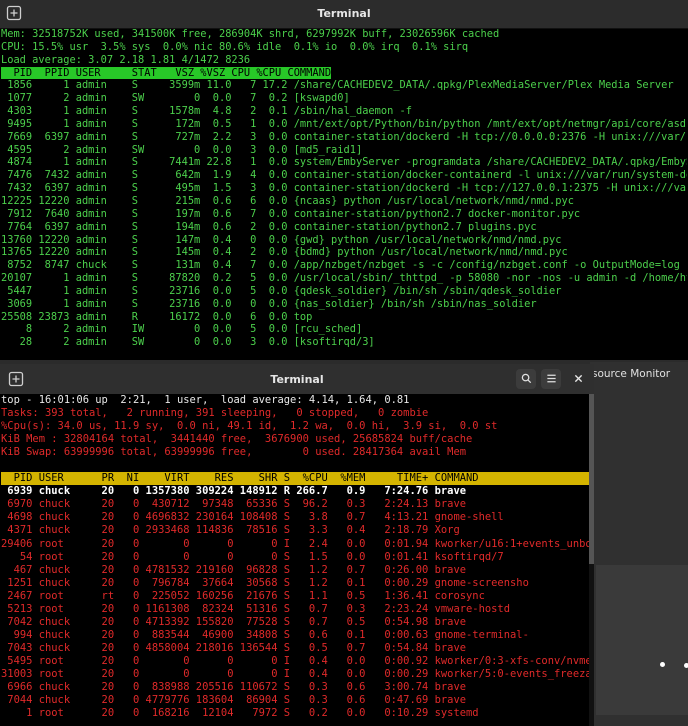 This screenshot has width=688, height=726. Describe the element at coordinates (157, 316) in the screenshot. I see `process-row: 25508 23873 admin R 16172 0.0 6 0.0 top` at that location.